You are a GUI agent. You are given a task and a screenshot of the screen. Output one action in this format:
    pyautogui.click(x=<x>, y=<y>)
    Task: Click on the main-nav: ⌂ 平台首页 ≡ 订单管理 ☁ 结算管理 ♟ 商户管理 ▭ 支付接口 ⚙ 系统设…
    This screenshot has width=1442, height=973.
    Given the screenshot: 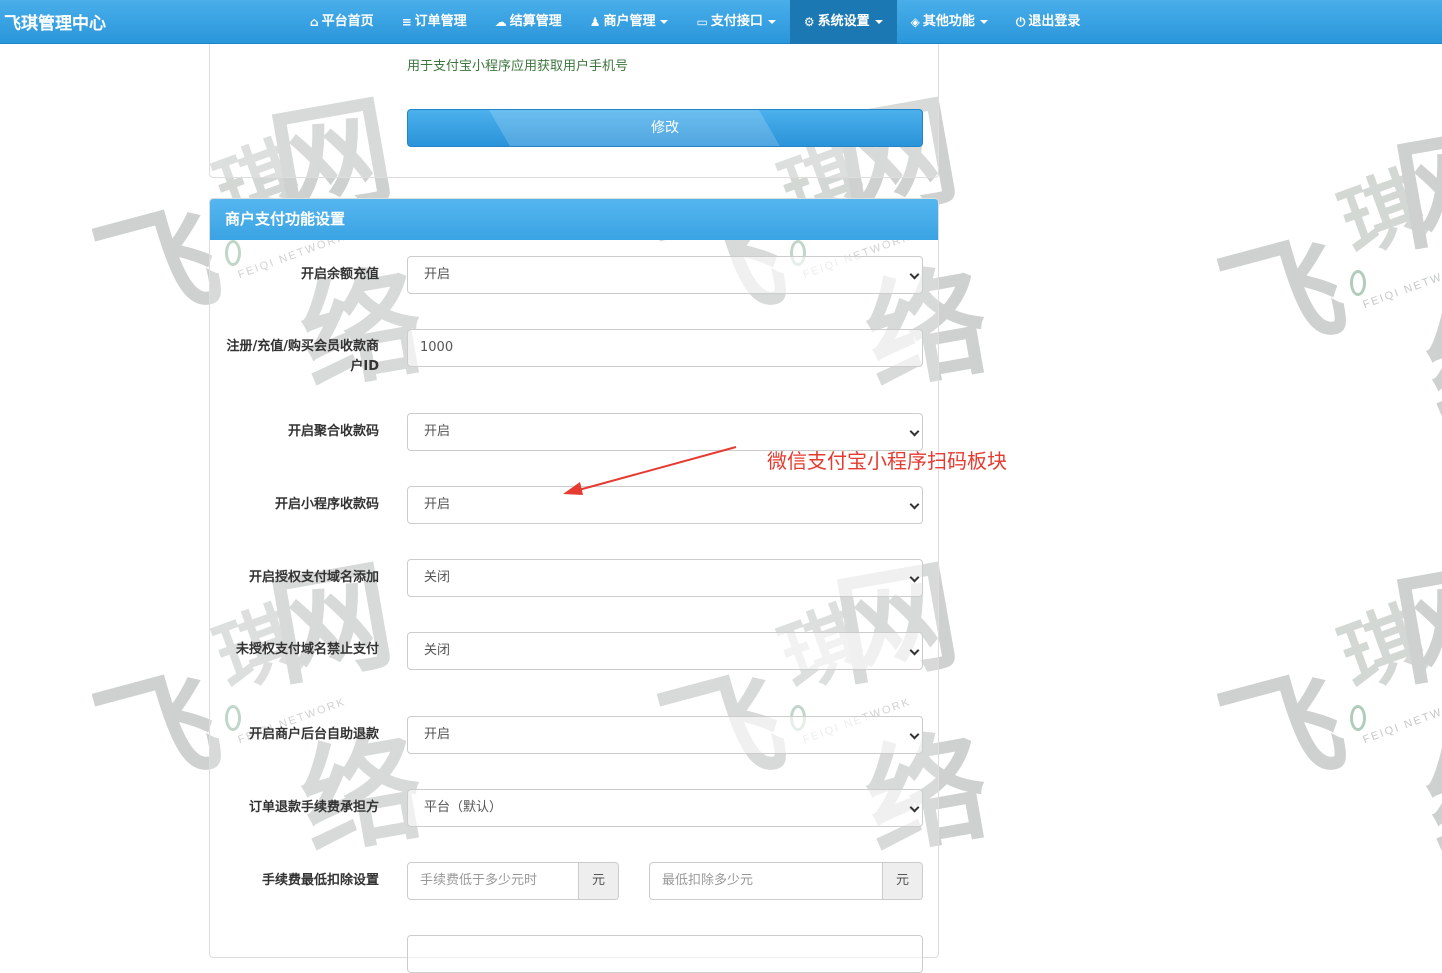 What is the action you would take?
    pyautogui.click(x=695, y=22)
    